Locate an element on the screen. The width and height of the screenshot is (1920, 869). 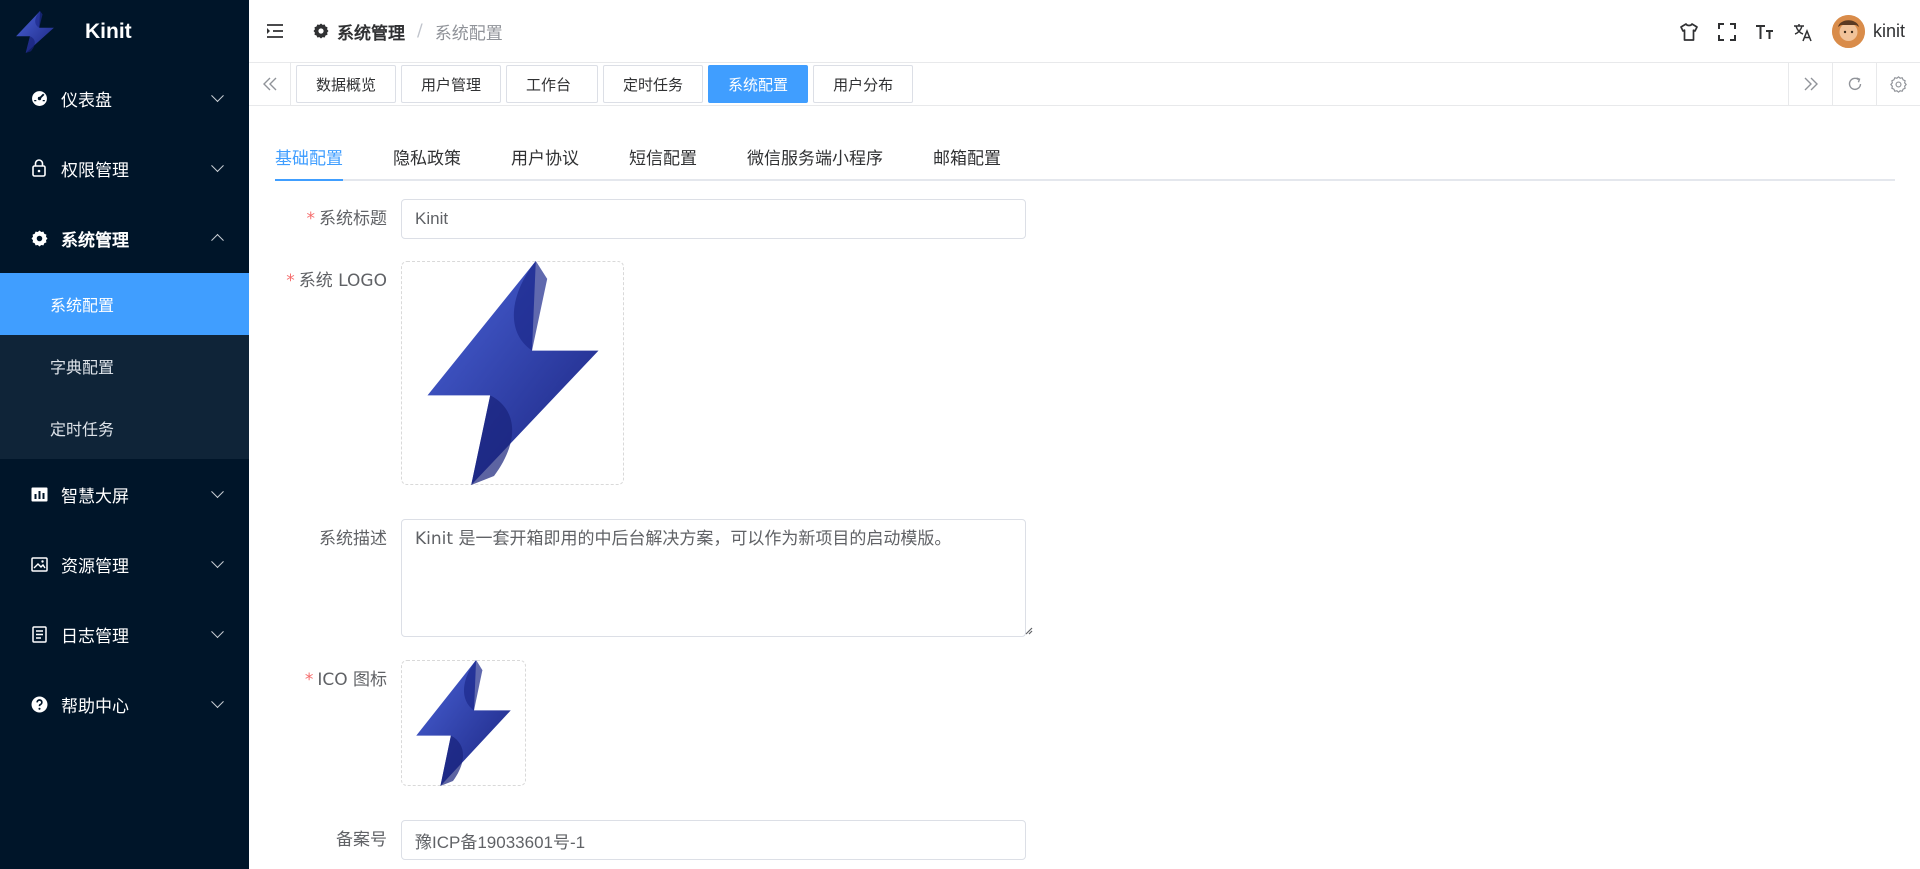
logo-uploader is located at coordinates (512, 373).